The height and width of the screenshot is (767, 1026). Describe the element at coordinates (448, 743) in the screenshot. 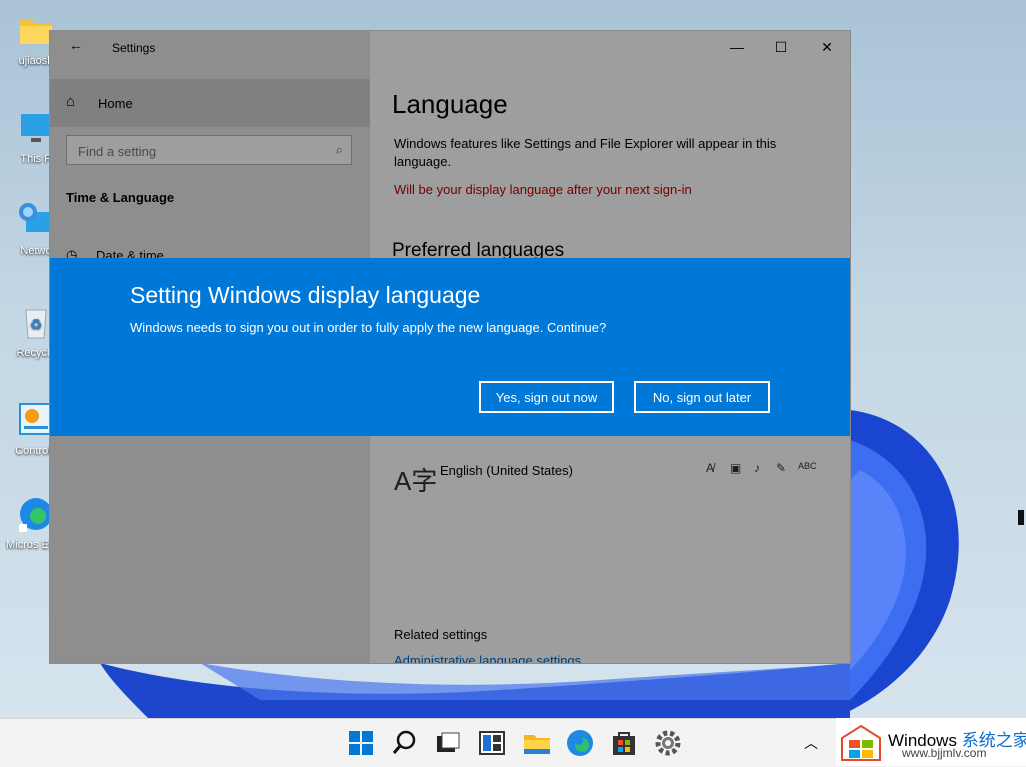

I see `task-view-icon` at that location.